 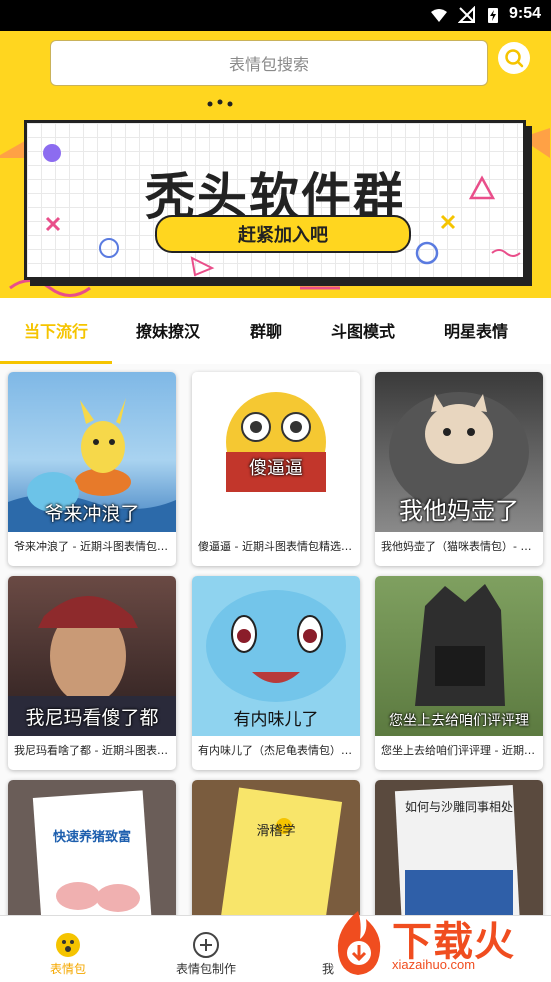 I want to click on tab-celebrity: 明星表情, so click(x=476, y=330).